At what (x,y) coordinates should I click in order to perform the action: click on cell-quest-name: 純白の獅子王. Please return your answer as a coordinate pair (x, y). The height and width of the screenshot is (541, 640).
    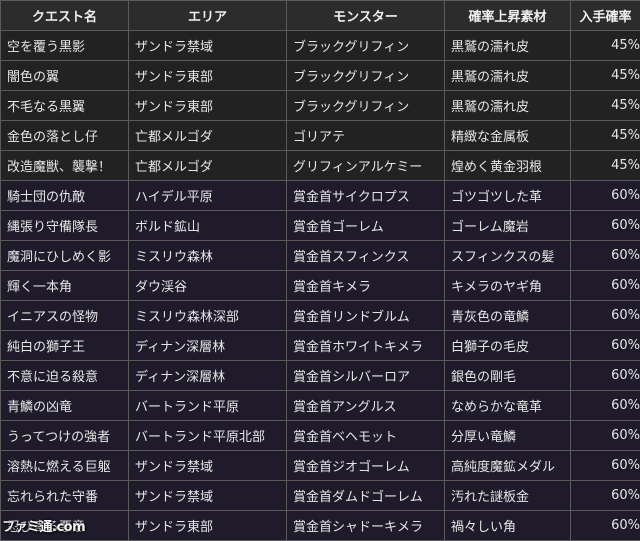
    Looking at the image, I should click on (65, 346).